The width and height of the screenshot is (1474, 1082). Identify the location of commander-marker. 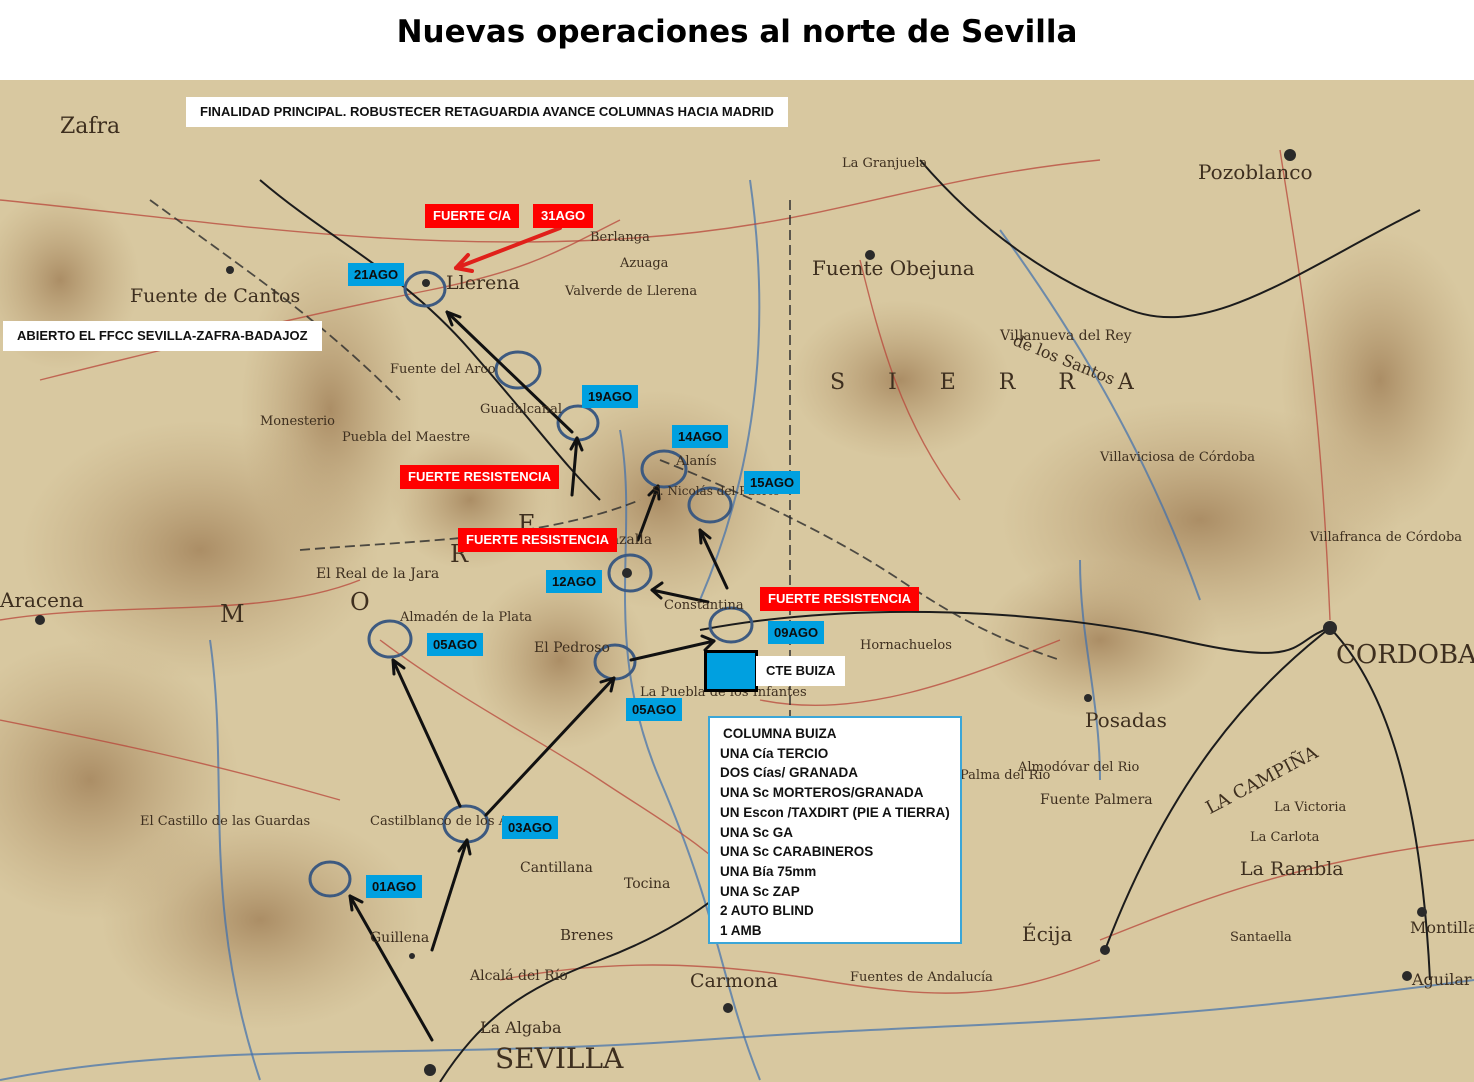
(731, 671).